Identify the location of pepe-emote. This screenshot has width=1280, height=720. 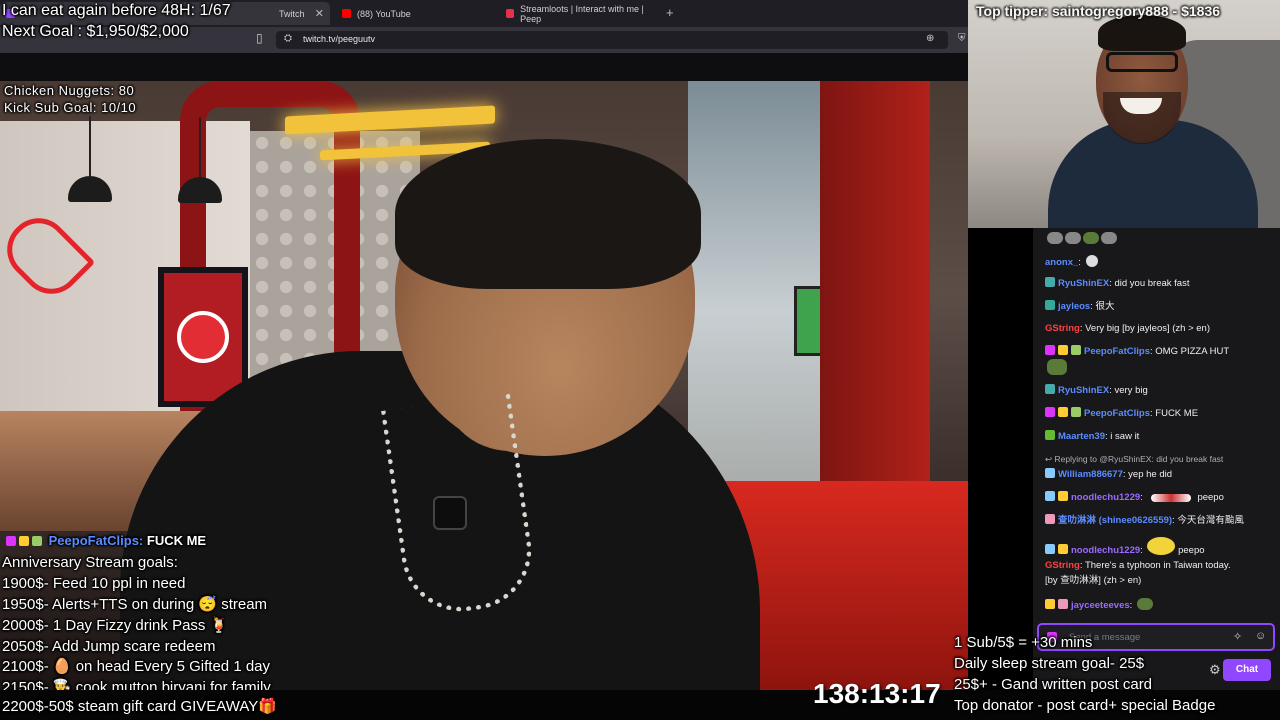
(1057, 367).